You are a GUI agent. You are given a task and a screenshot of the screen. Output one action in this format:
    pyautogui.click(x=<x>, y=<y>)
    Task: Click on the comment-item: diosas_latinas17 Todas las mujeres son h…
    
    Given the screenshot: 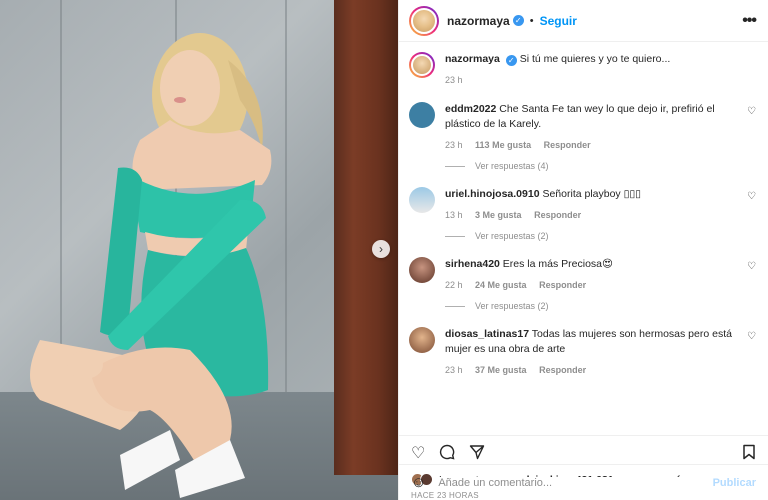 What is the action you would take?
    pyautogui.click(x=582, y=352)
    